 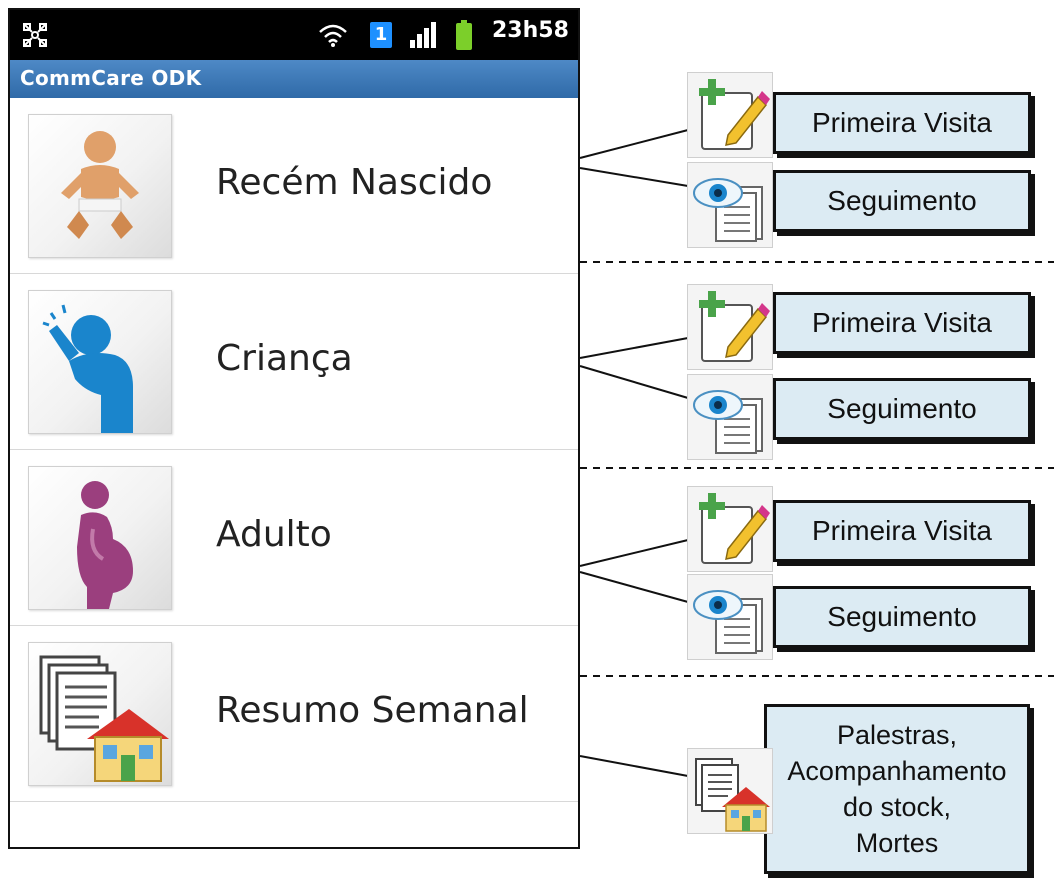 What do you see at coordinates (423, 35) in the screenshot?
I see `signal-strength-icon` at bounding box center [423, 35].